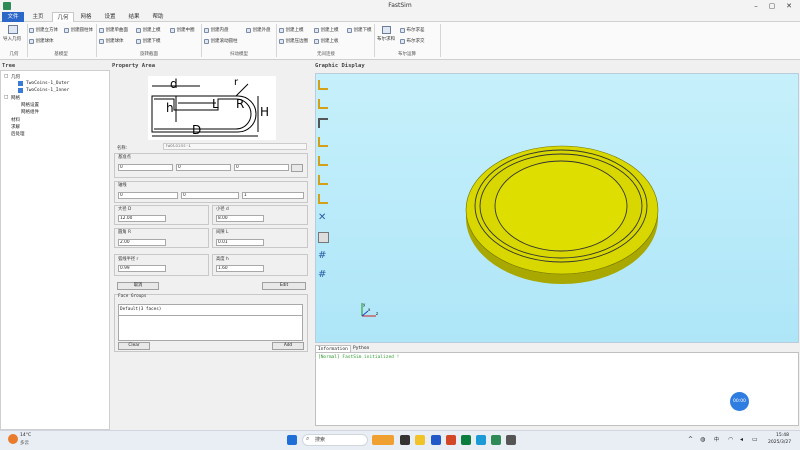 The width and height of the screenshot is (800, 450). Describe the element at coordinates (12, 39) in the screenshot. I see `import-geometry-button: 导入几何` at that location.